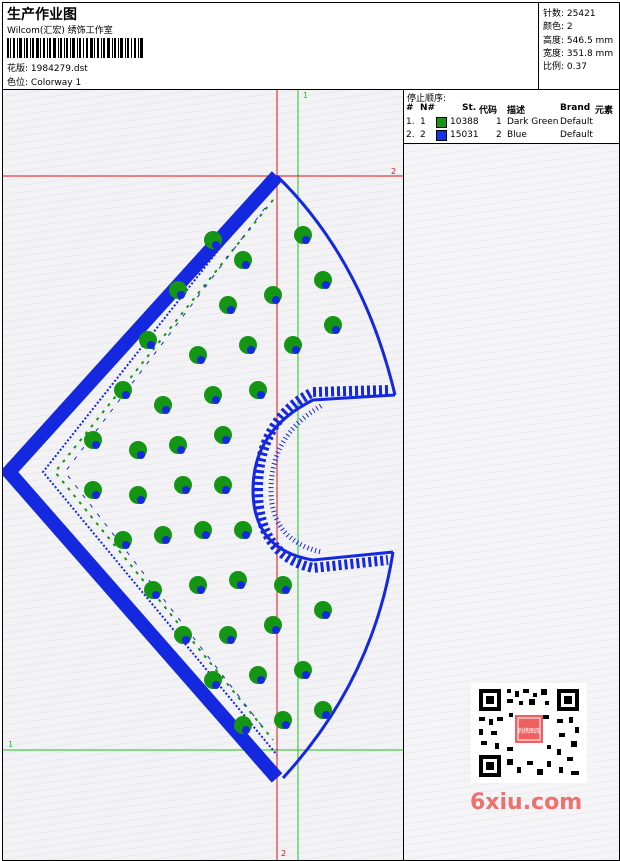  What do you see at coordinates (410, 108) in the screenshot?
I see `col-header-index: #` at bounding box center [410, 108].